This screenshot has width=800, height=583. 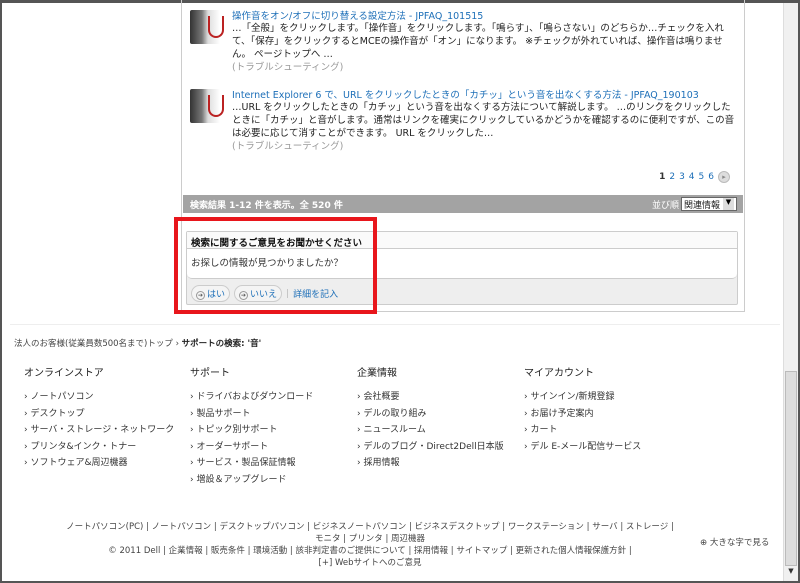 What do you see at coordinates (251, 414) in the screenshot?
I see `footer-nav-link: › 製品サポート` at bounding box center [251, 414].